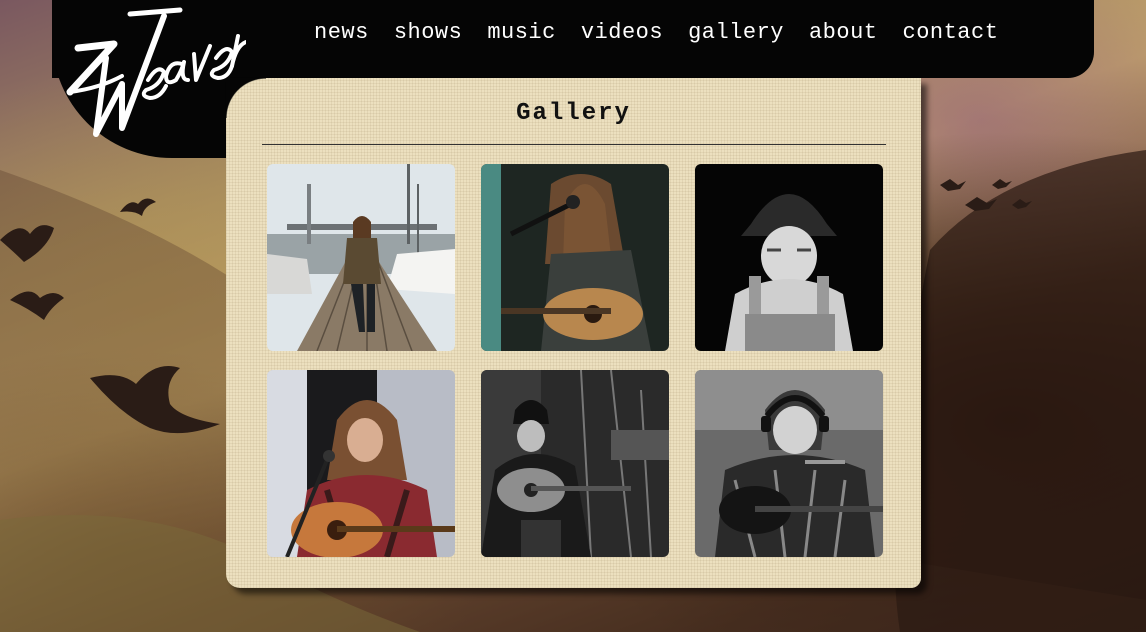 This screenshot has height=632, width=1146. What do you see at coordinates (622, 32) in the screenshot?
I see `nav-videos: videos` at bounding box center [622, 32].